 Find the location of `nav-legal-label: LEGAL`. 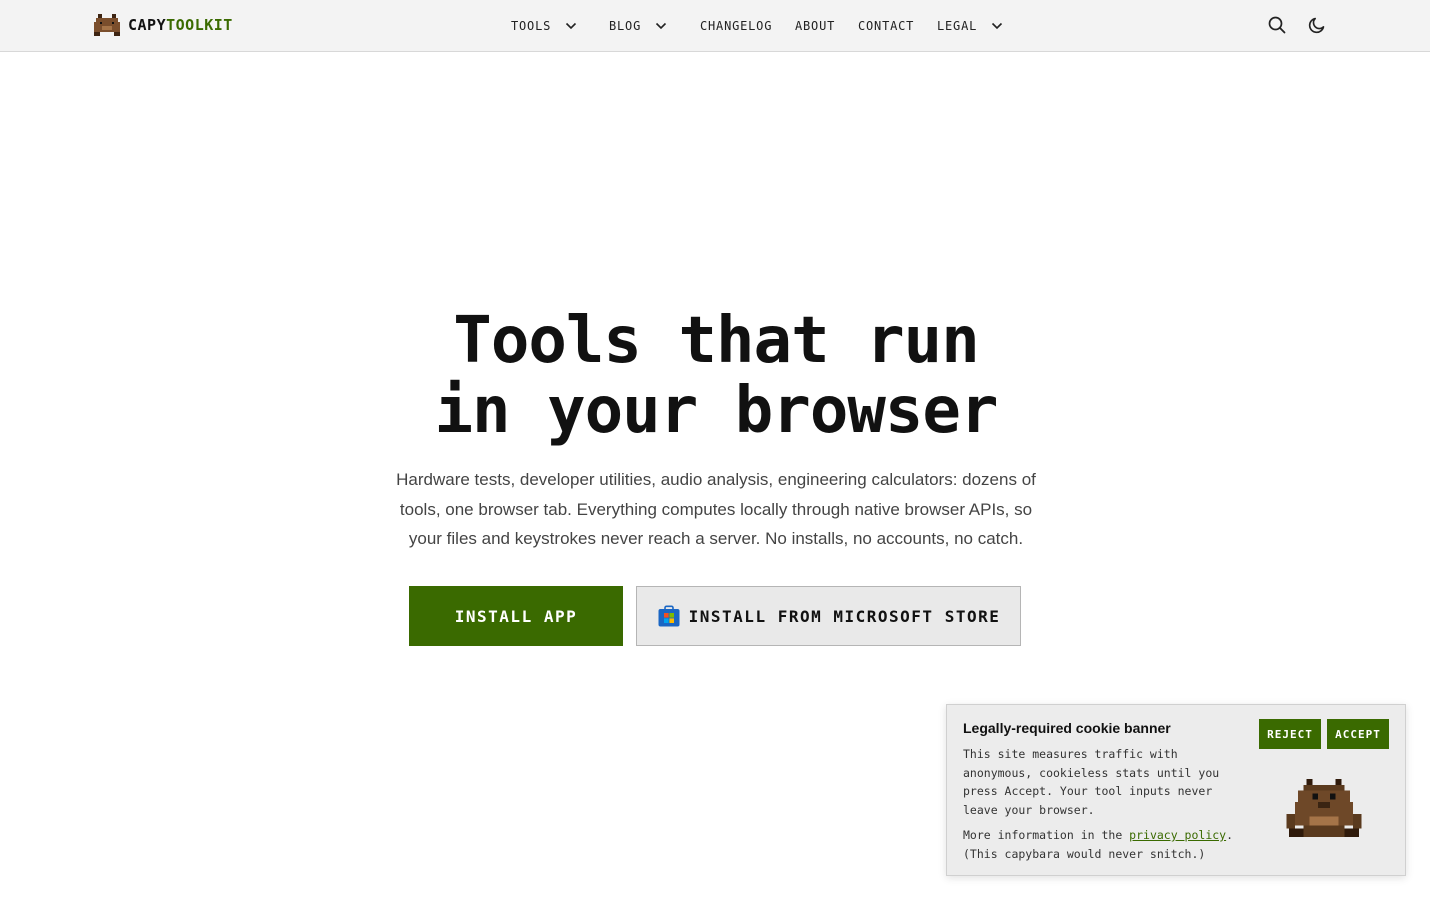

nav-legal-label: LEGAL is located at coordinates (957, 26).